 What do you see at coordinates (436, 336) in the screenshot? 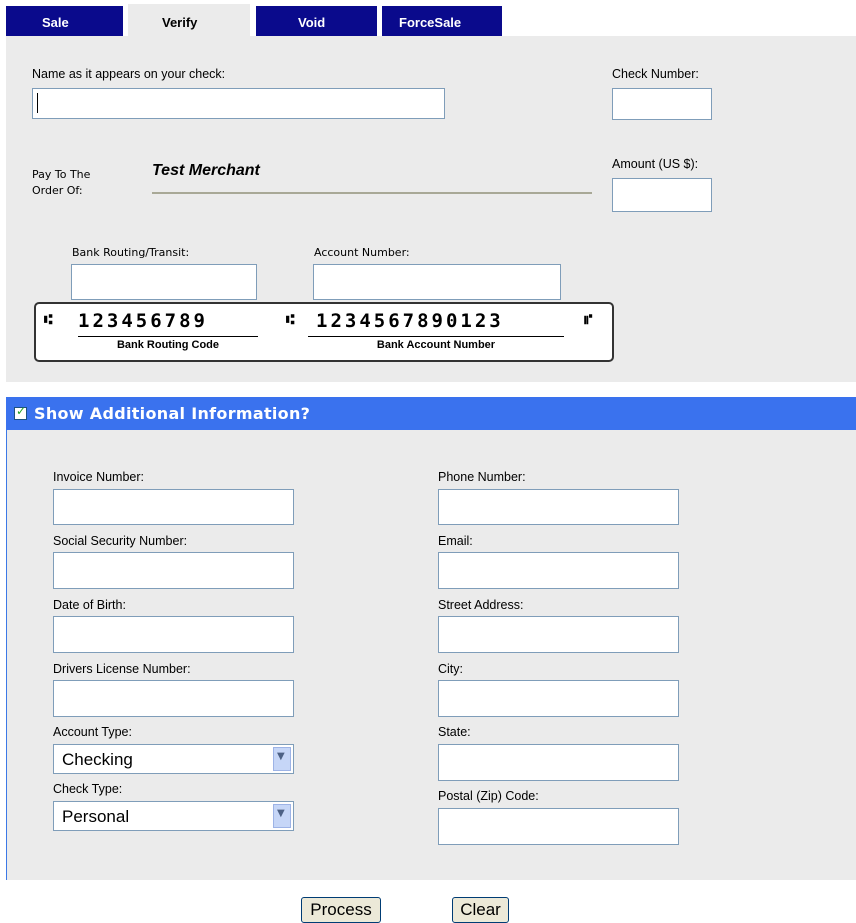
I see `account-underline` at bounding box center [436, 336].